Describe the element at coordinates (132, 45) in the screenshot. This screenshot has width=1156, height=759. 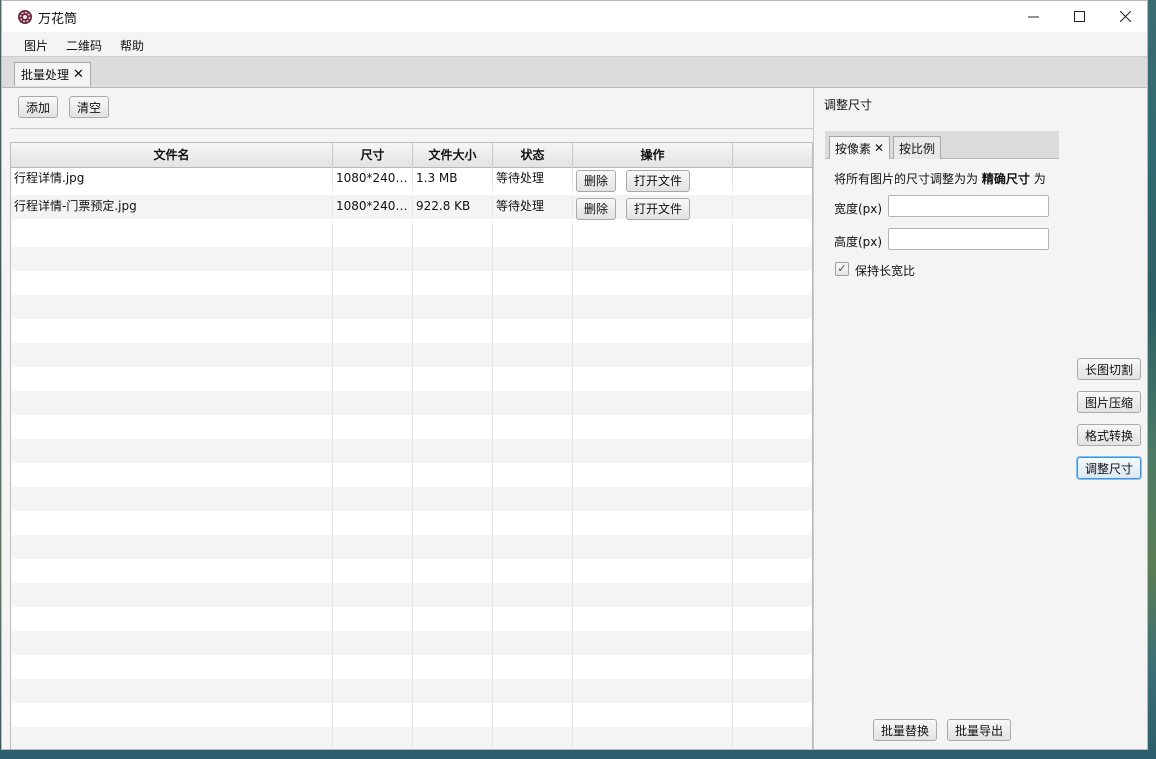
I see `menu-item-help: 帮助` at that location.